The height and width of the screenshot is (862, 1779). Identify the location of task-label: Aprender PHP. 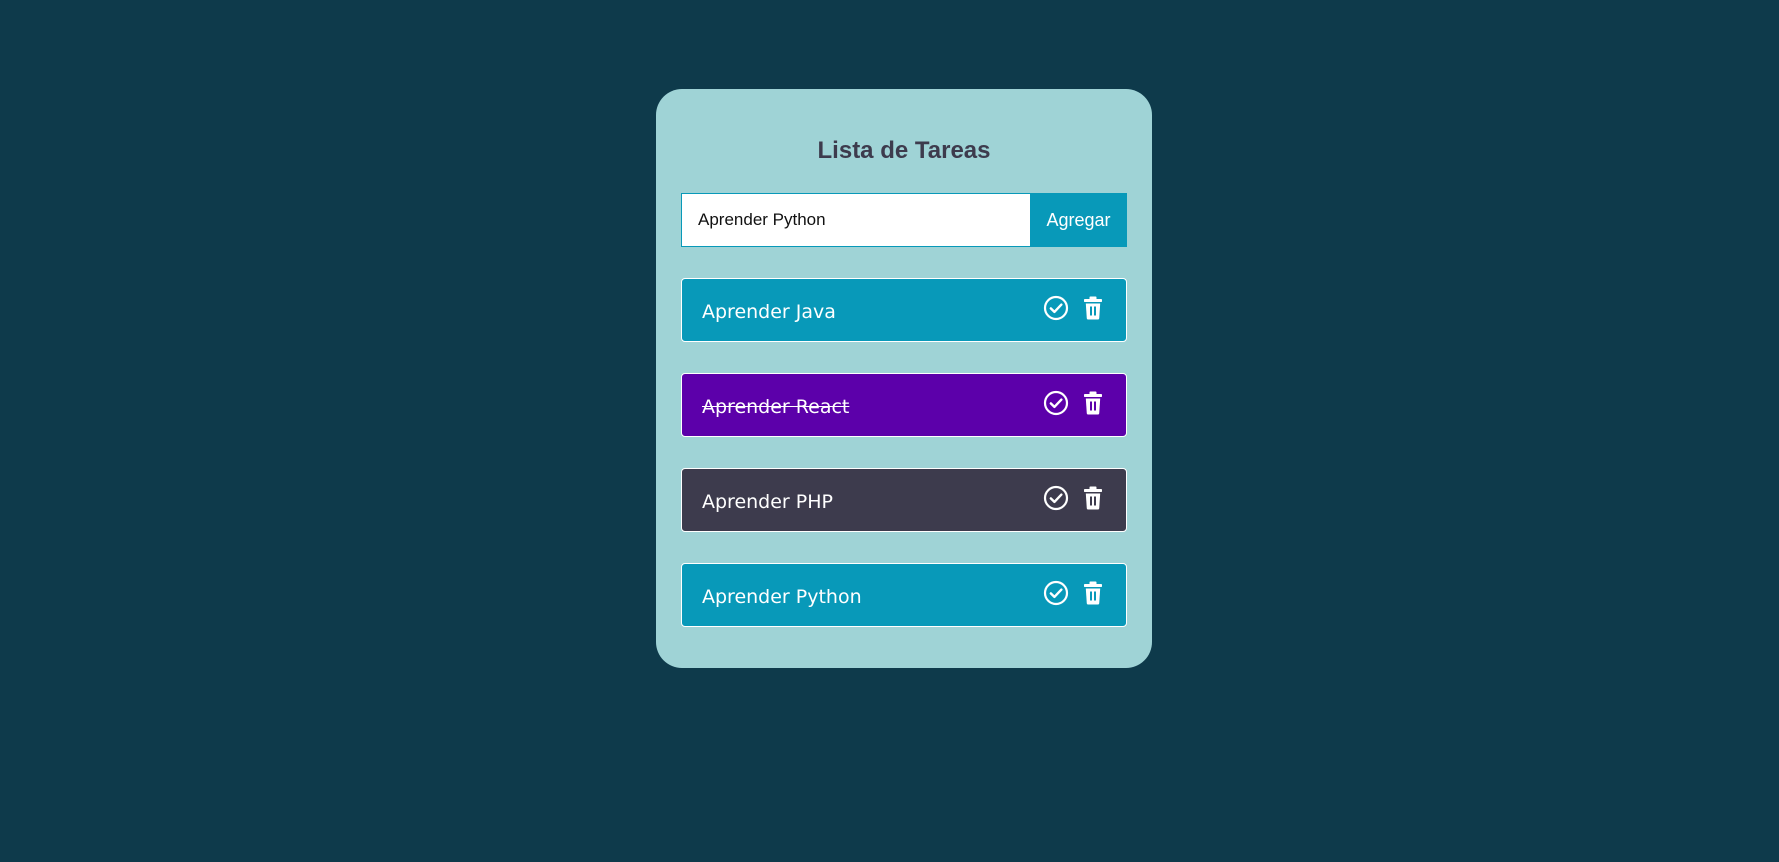
(767, 502).